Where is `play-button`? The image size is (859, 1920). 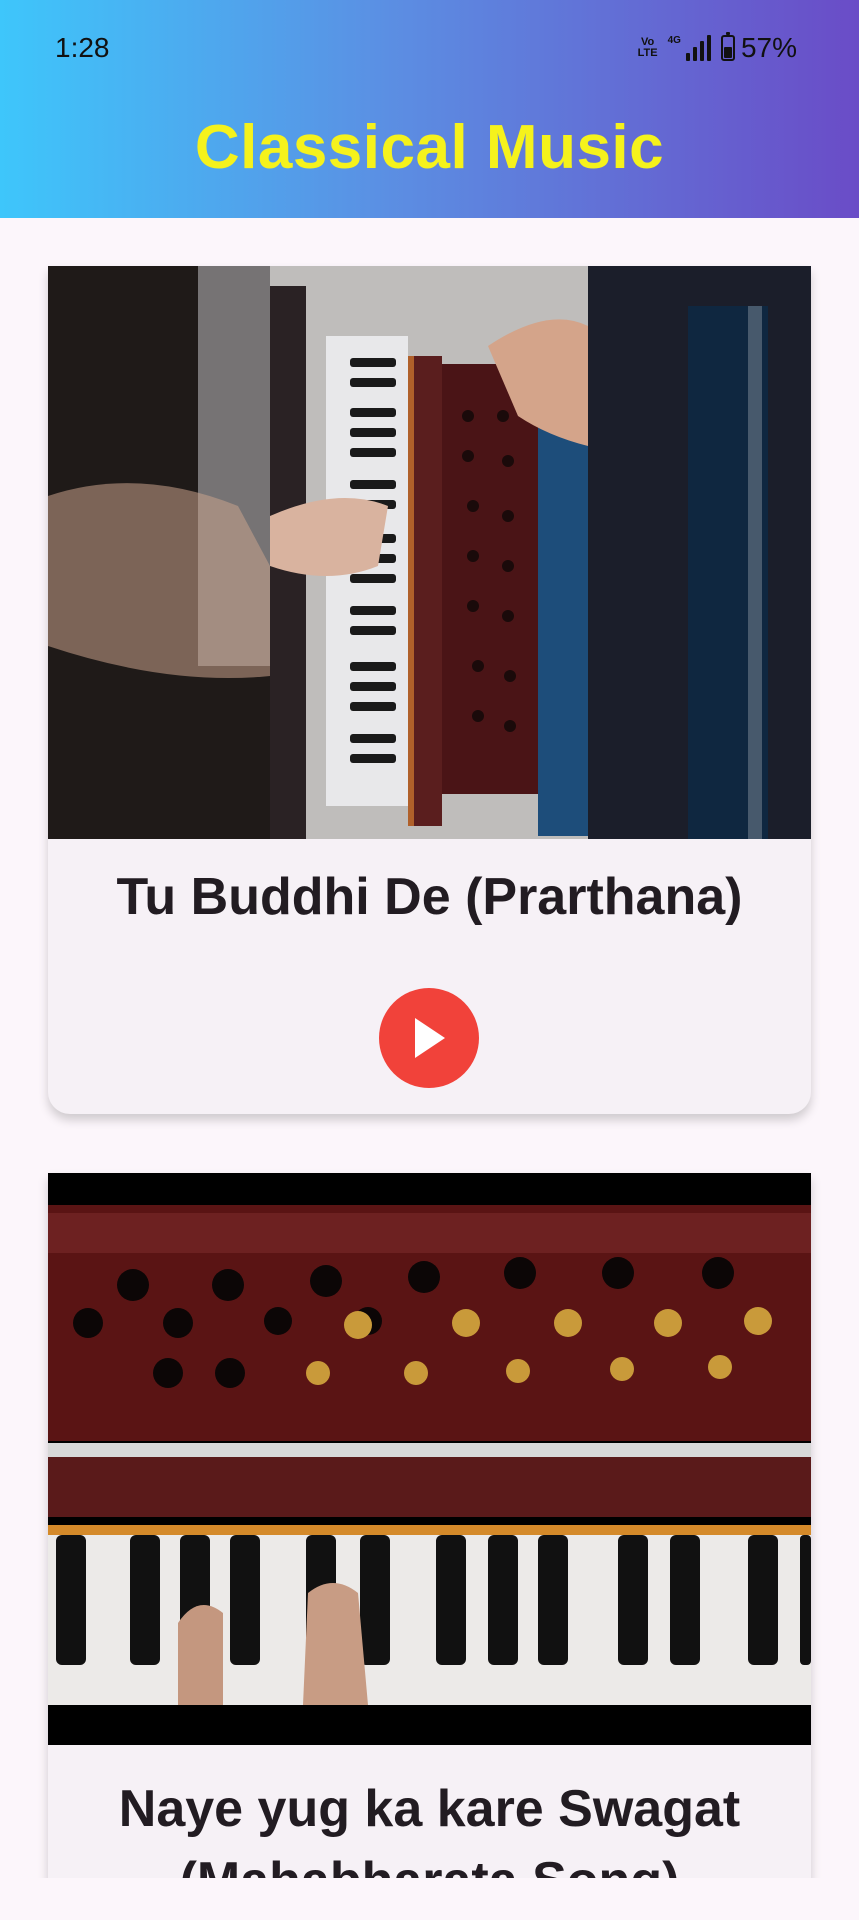 play-button is located at coordinates (429, 1038).